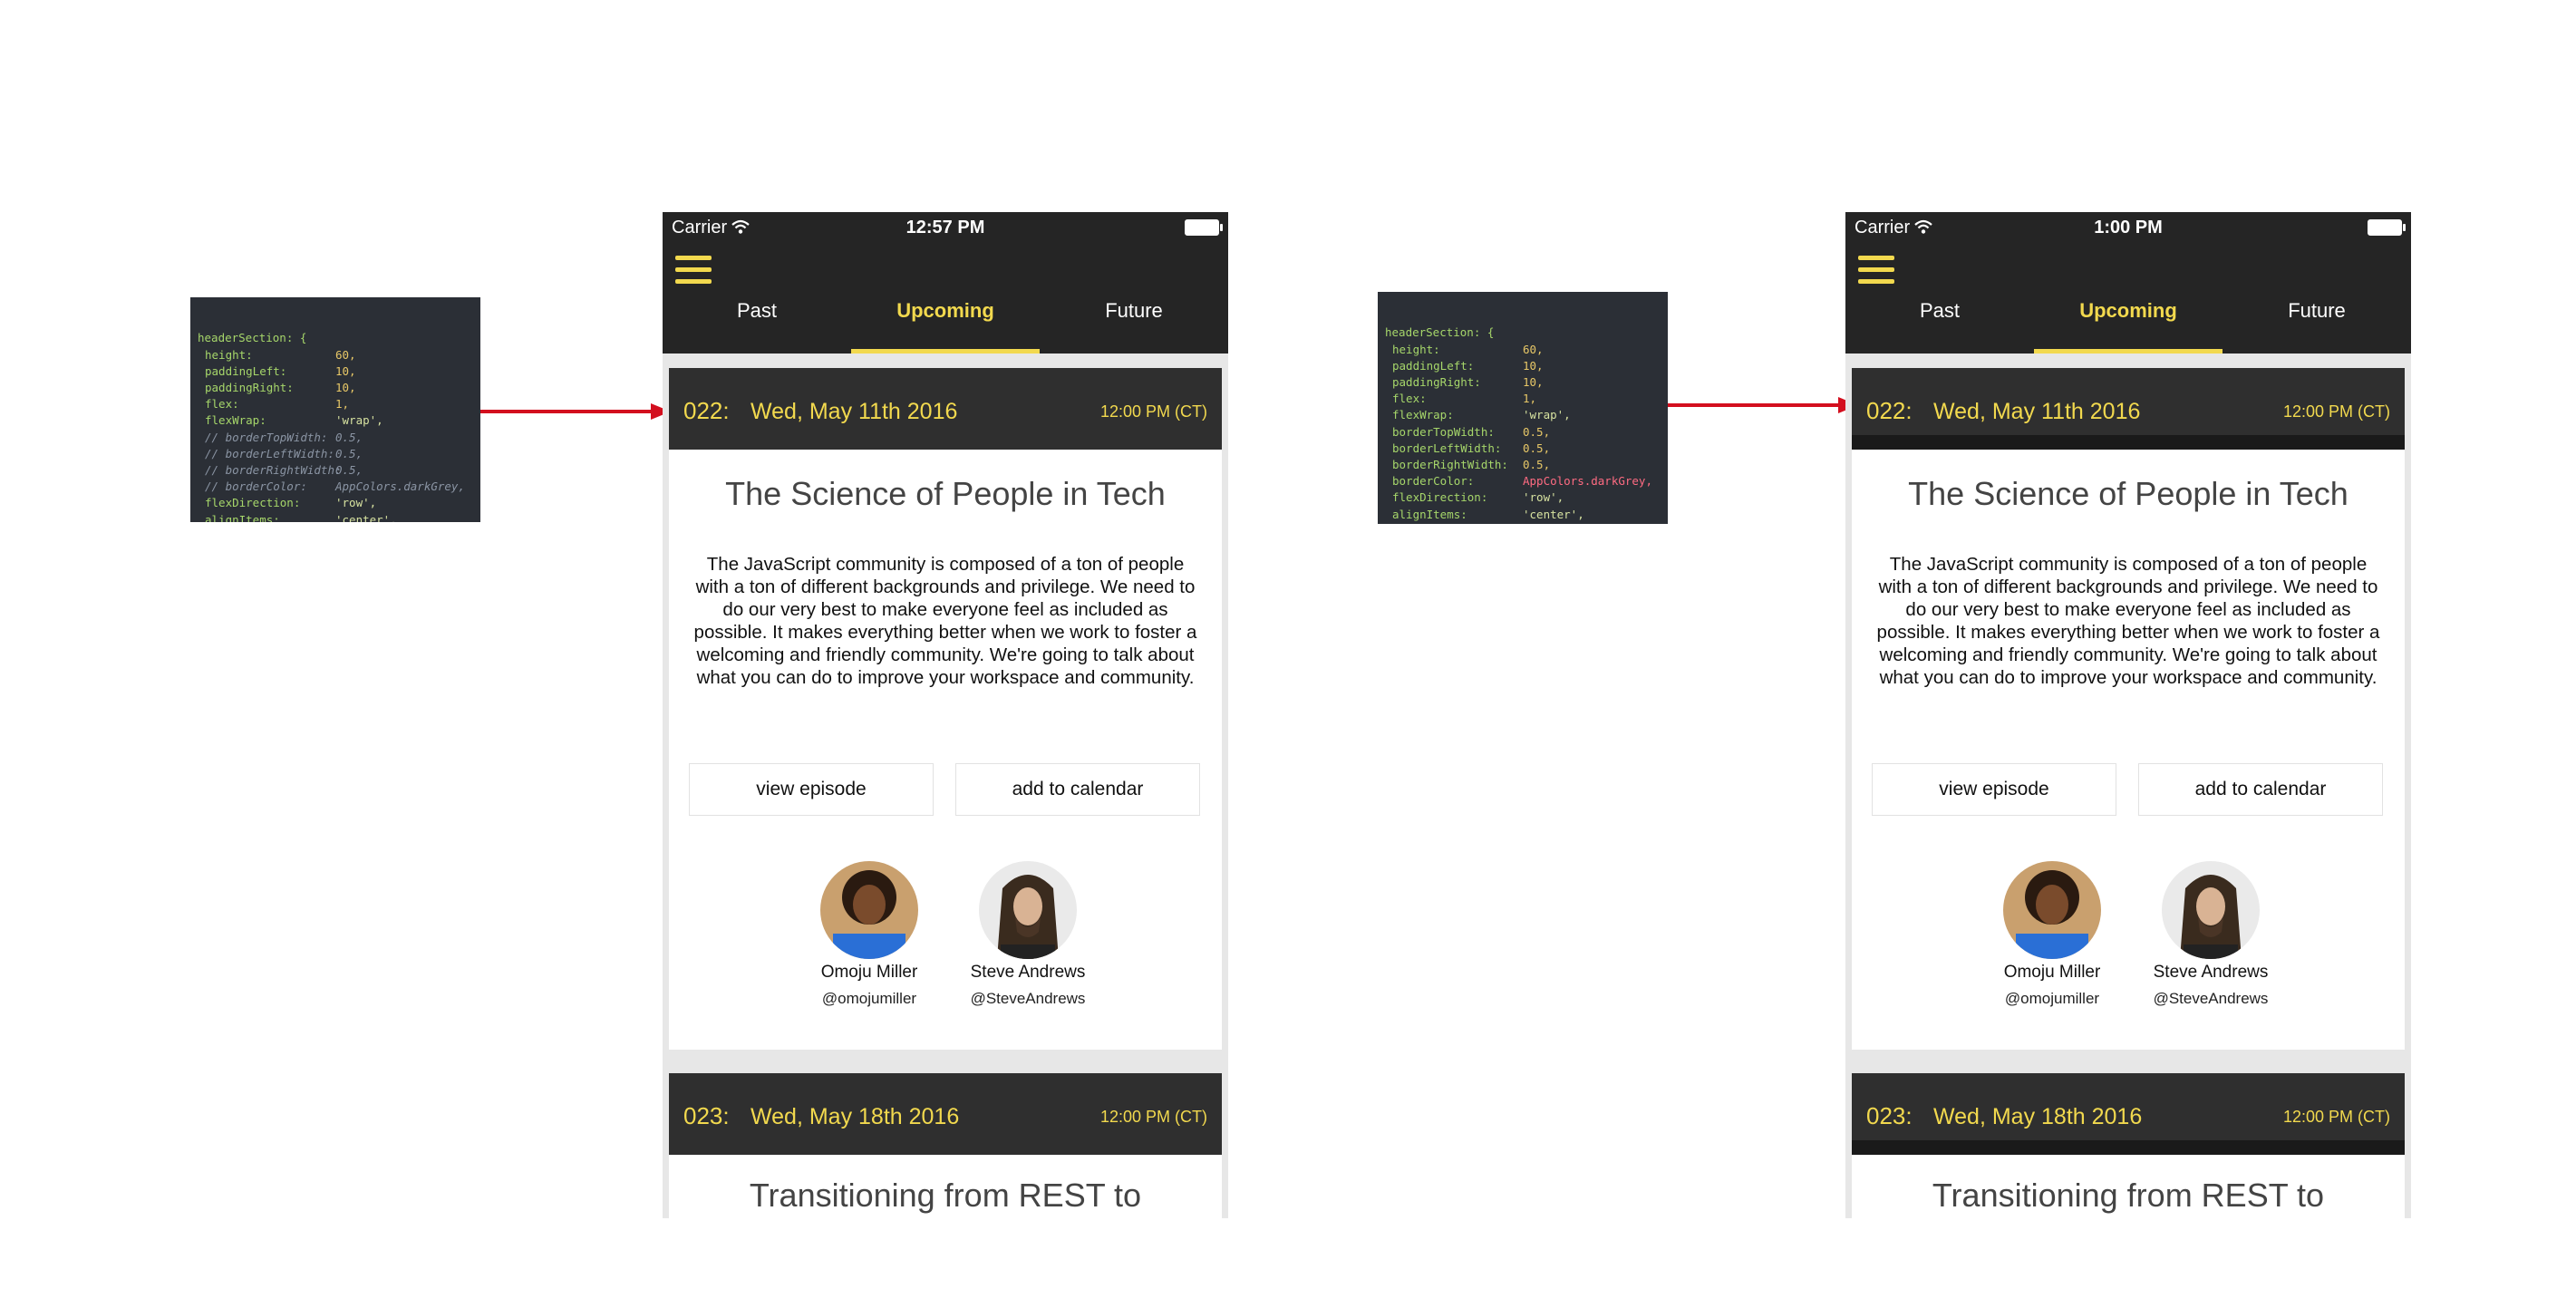 The image size is (2576, 1298). I want to click on arrow-after, so click(1754, 405).